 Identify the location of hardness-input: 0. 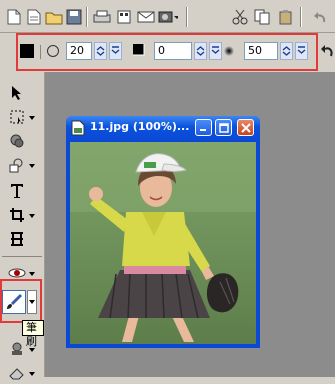
(173, 51).